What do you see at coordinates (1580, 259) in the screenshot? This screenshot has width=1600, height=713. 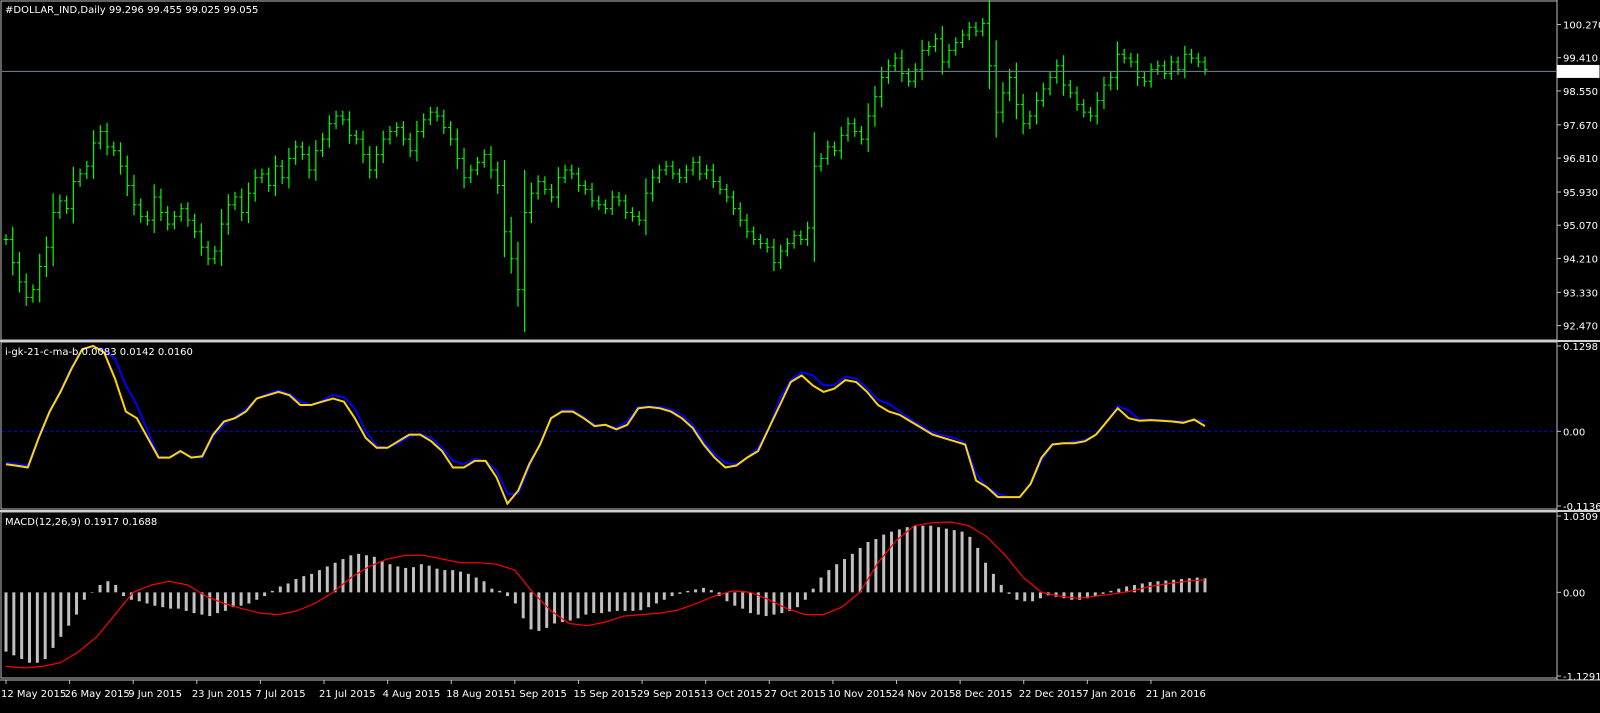 I see `axis-tick-label: 94.210` at bounding box center [1580, 259].